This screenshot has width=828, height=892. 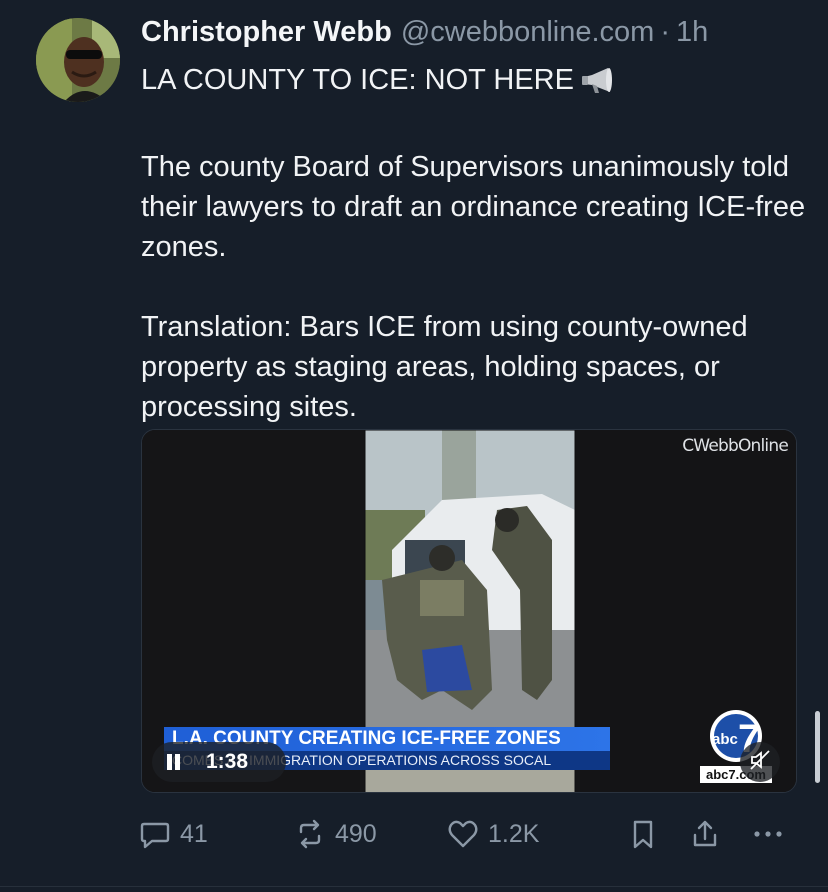 I want to click on muted-speaker-icon, so click(x=760, y=762).